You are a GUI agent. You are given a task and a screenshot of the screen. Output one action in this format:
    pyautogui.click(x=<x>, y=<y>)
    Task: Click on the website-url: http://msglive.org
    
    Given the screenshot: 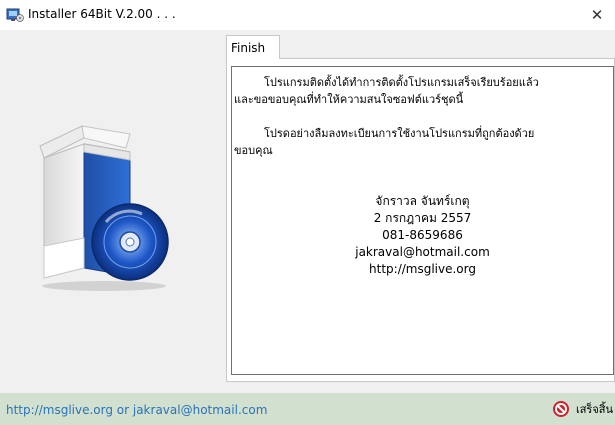 What is the action you would take?
    pyautogui.click(x=422, y=269)
    